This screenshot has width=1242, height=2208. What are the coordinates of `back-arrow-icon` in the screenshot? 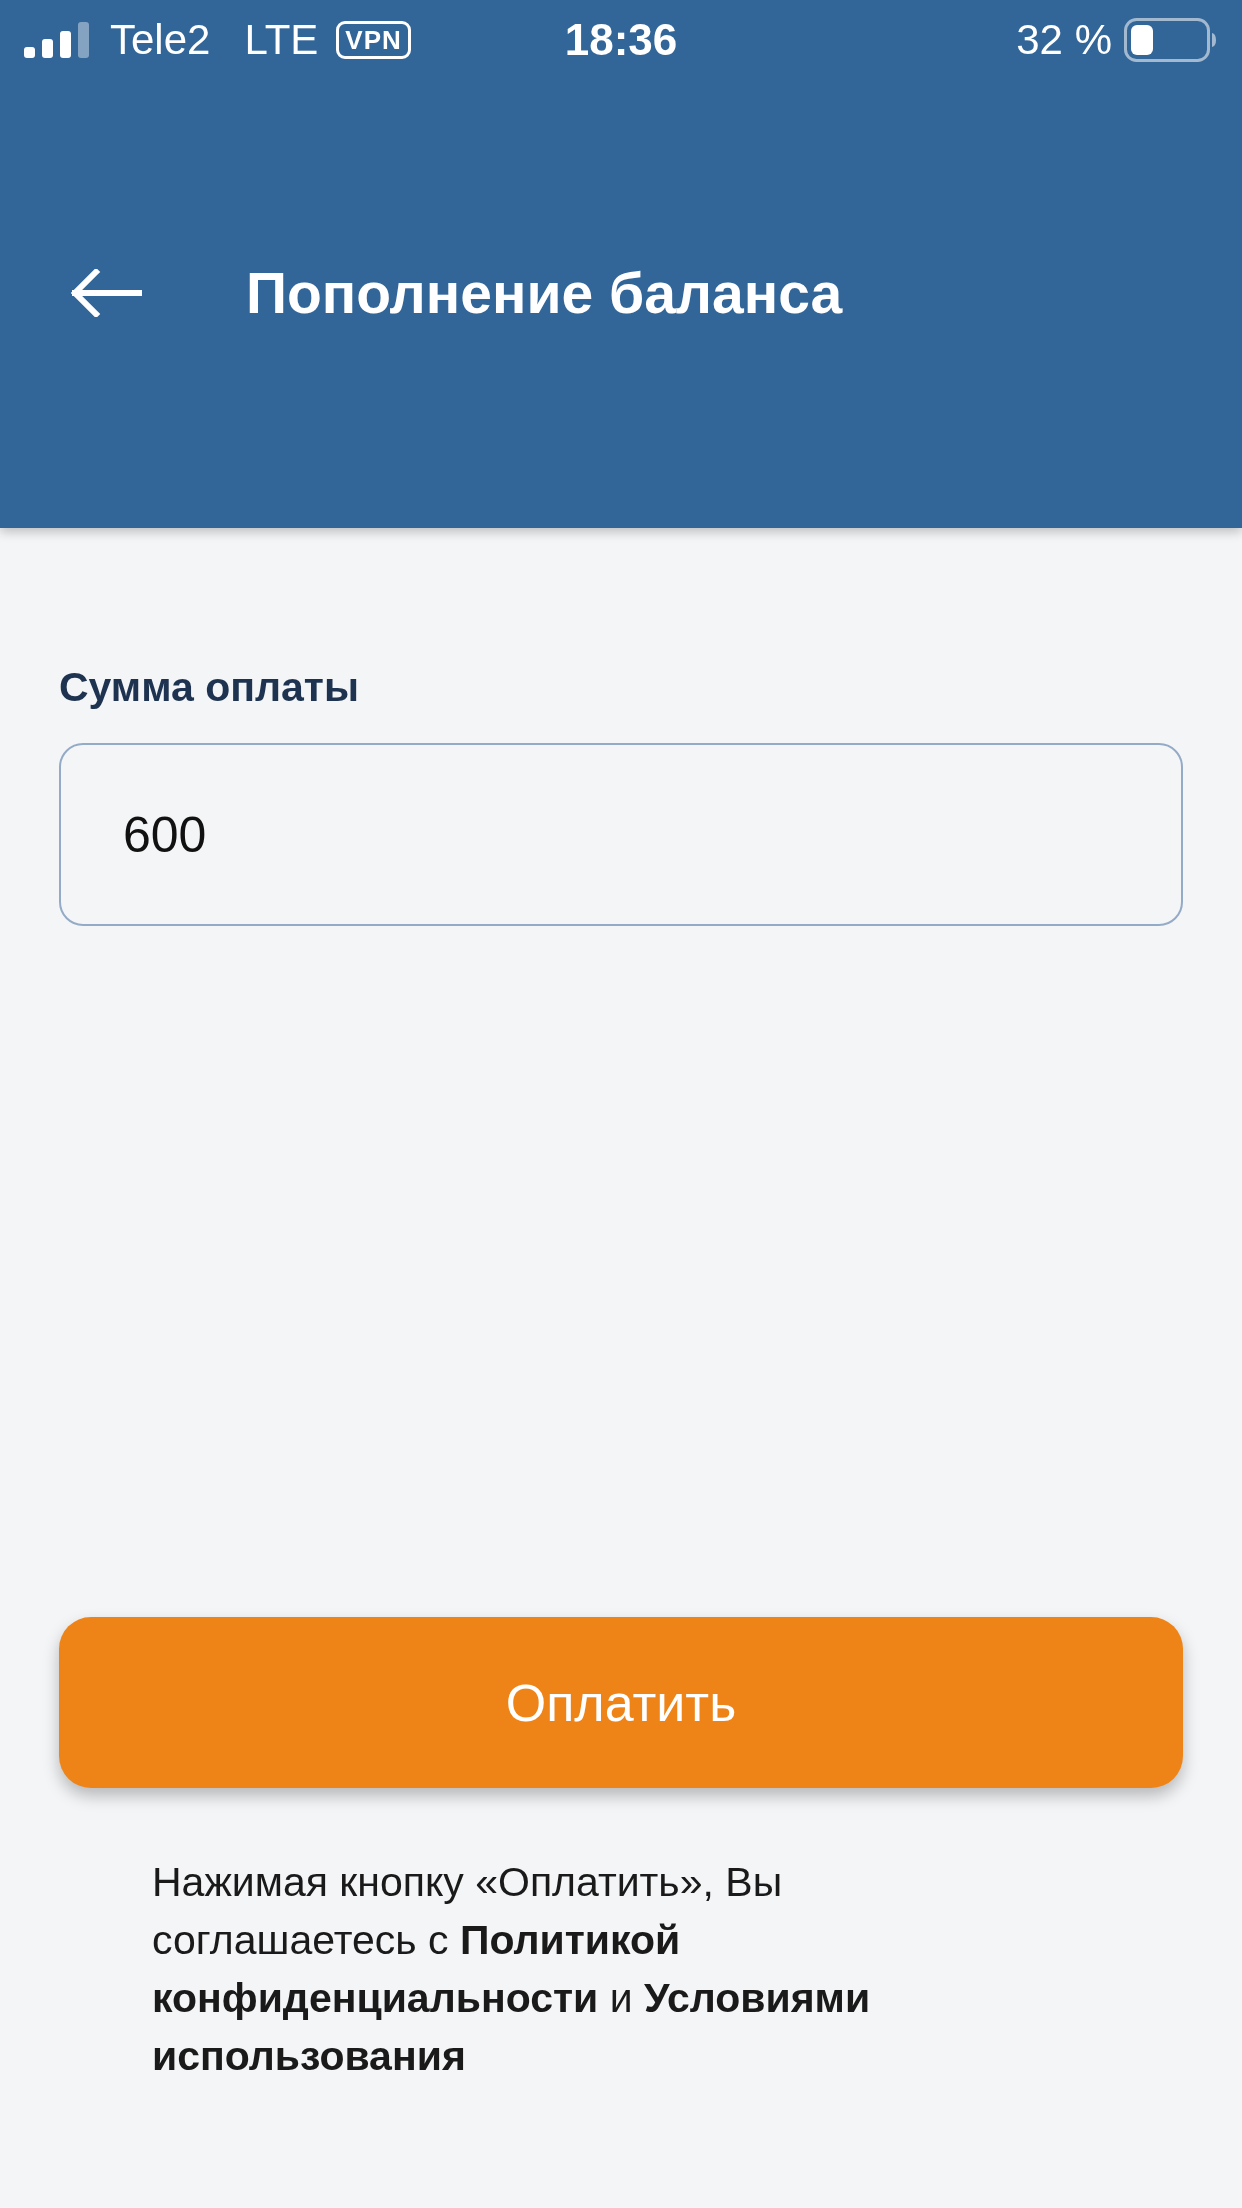 It's located at (106, 293).